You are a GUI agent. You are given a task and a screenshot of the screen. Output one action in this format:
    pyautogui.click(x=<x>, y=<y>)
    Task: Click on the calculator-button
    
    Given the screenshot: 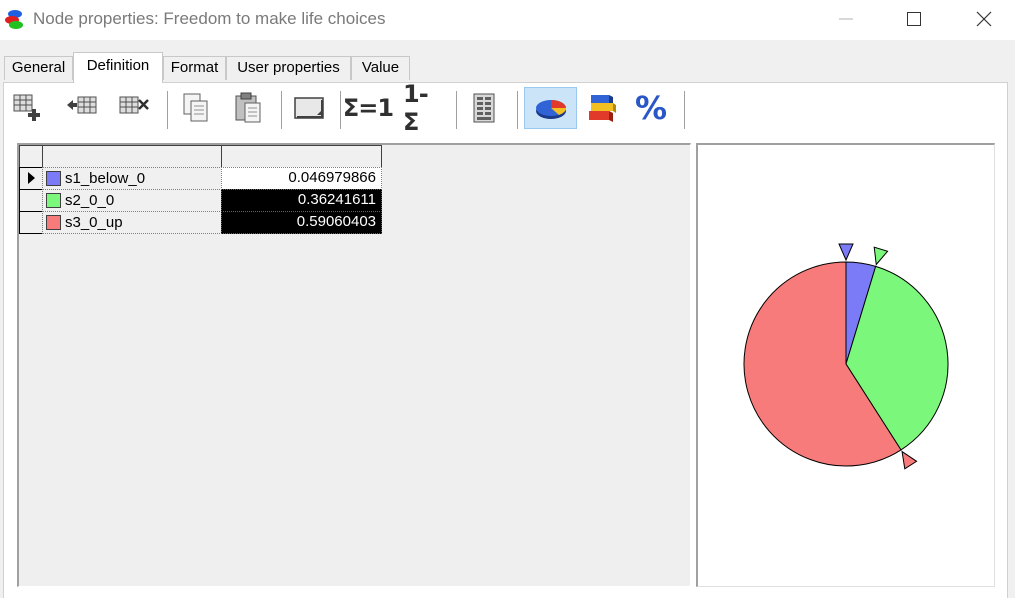 What is the action you would take?
    pyautogui.click(x=484, y=108)
    